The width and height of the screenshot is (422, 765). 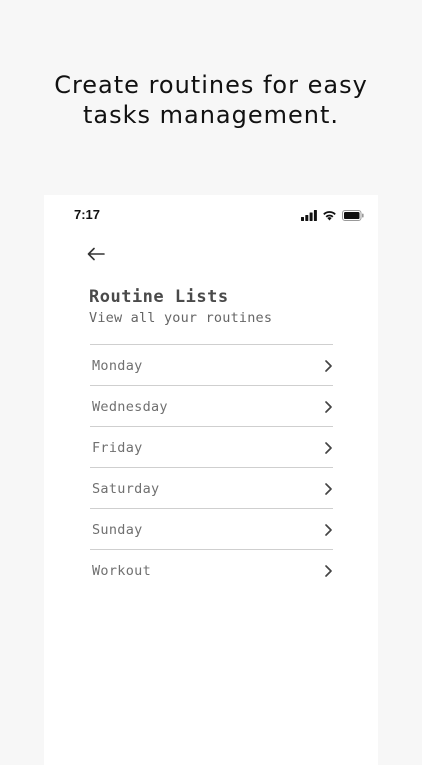 I want to click on back-button, so click(x=96, y=255).